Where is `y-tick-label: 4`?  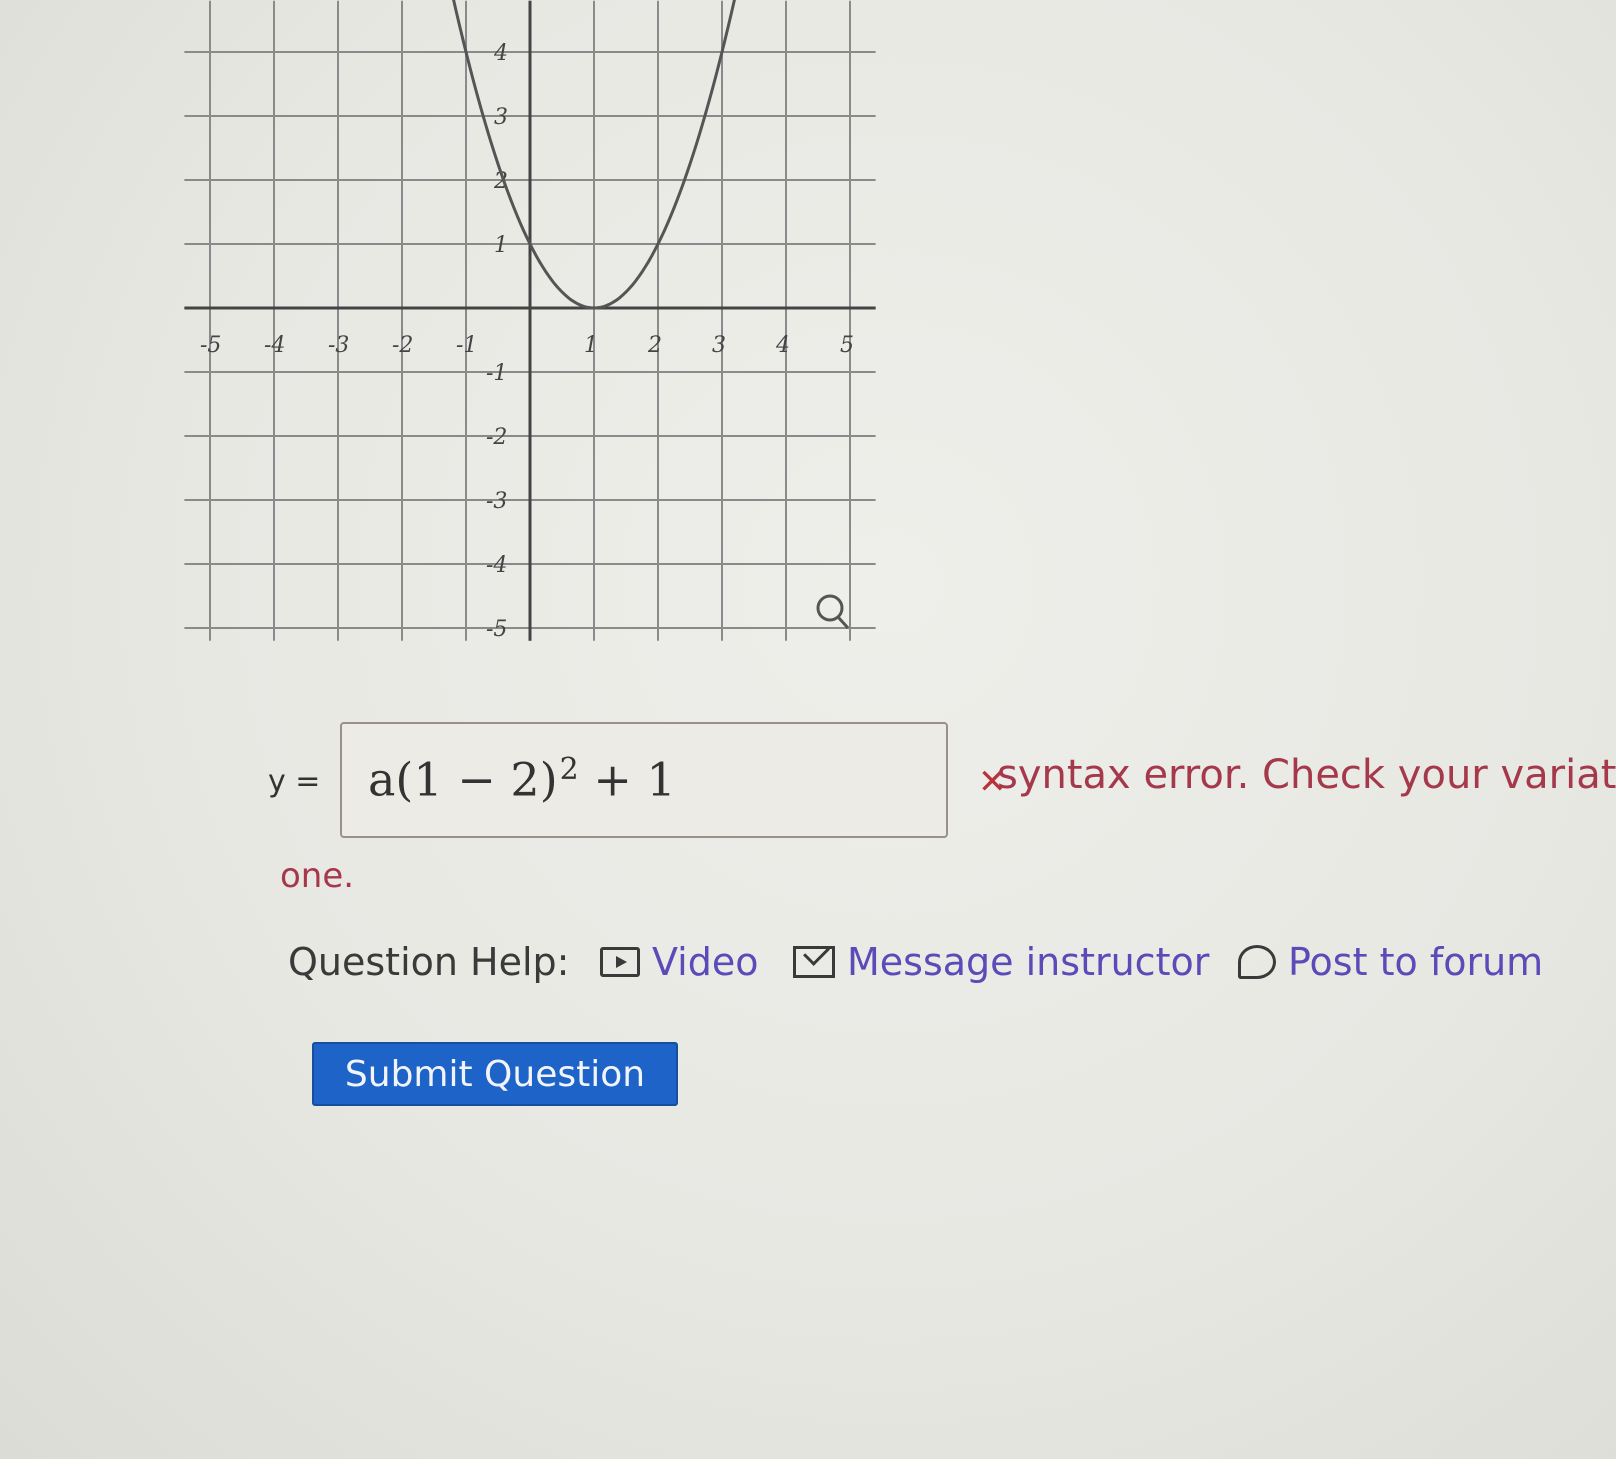 y-tick-label: 4 is located at coordinates (500, 53).